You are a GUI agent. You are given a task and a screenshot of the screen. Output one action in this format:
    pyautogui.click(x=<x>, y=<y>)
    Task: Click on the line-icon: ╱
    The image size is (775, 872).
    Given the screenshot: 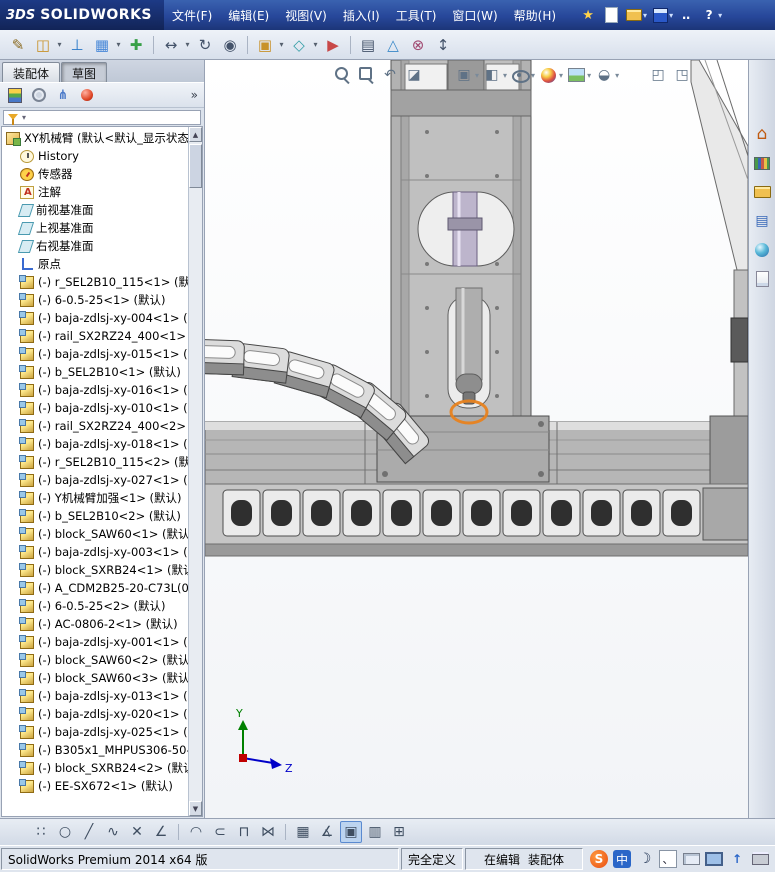 What is the action you would take?
    pyautogui.click(x=89, y=832)
    